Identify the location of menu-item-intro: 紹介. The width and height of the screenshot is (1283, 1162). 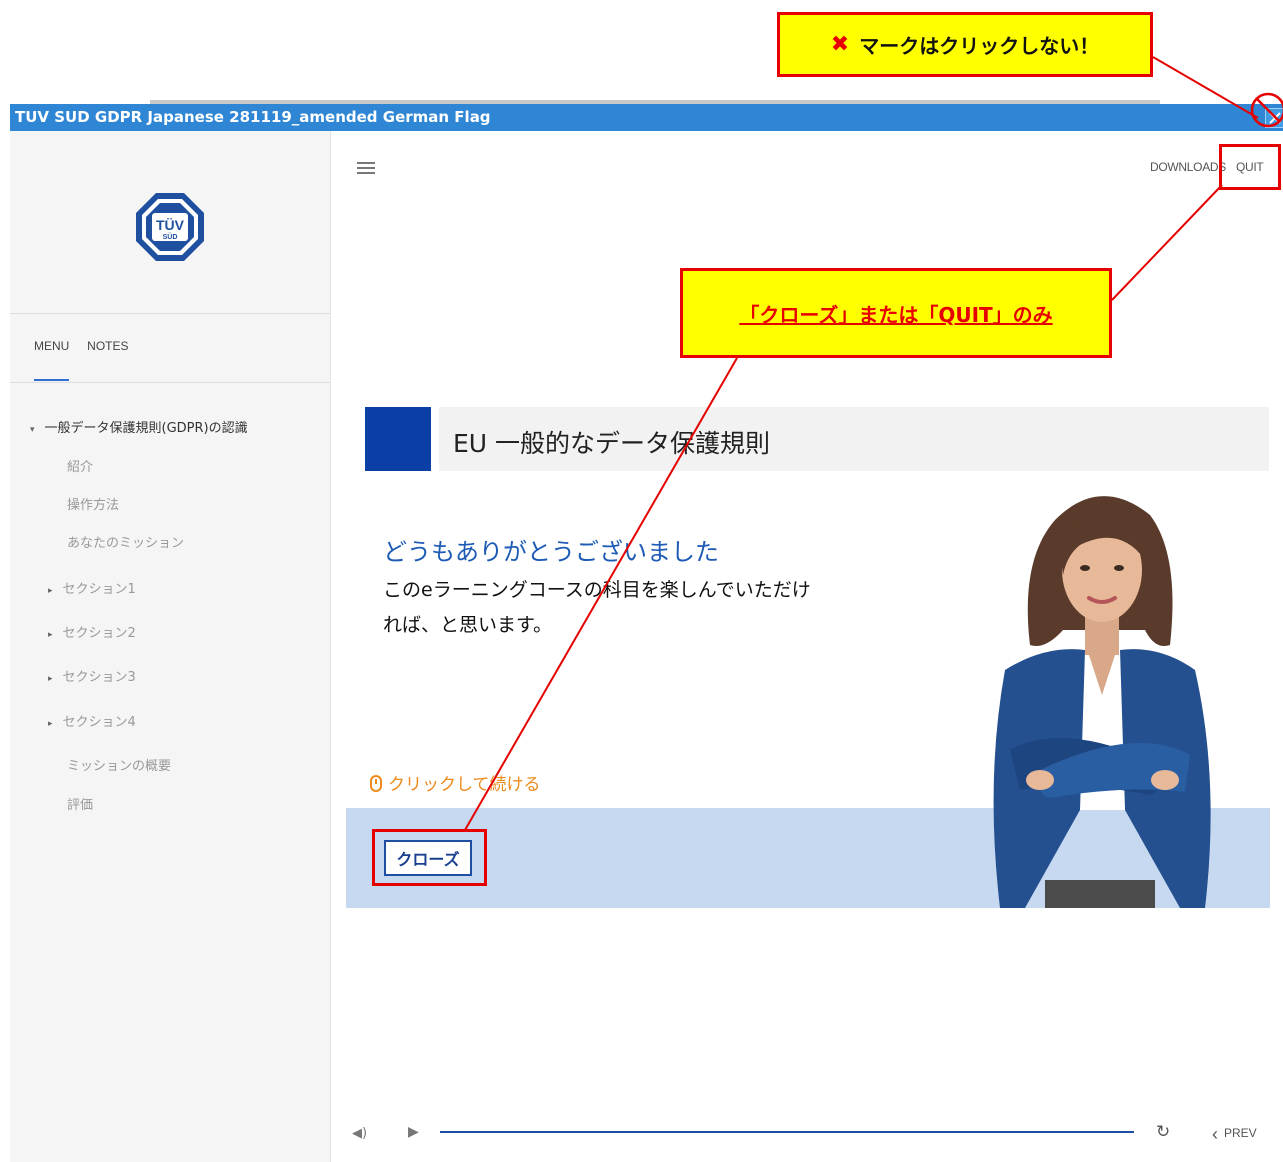
(80, 465).